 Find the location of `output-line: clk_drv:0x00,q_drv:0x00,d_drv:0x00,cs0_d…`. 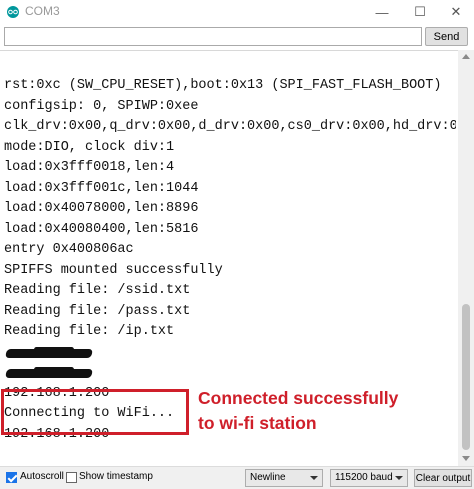

output-line: clk_drv:0x00,q_drv:0x00,d_drv:0x00,cs0_d… is located at coordinates (230, 126).